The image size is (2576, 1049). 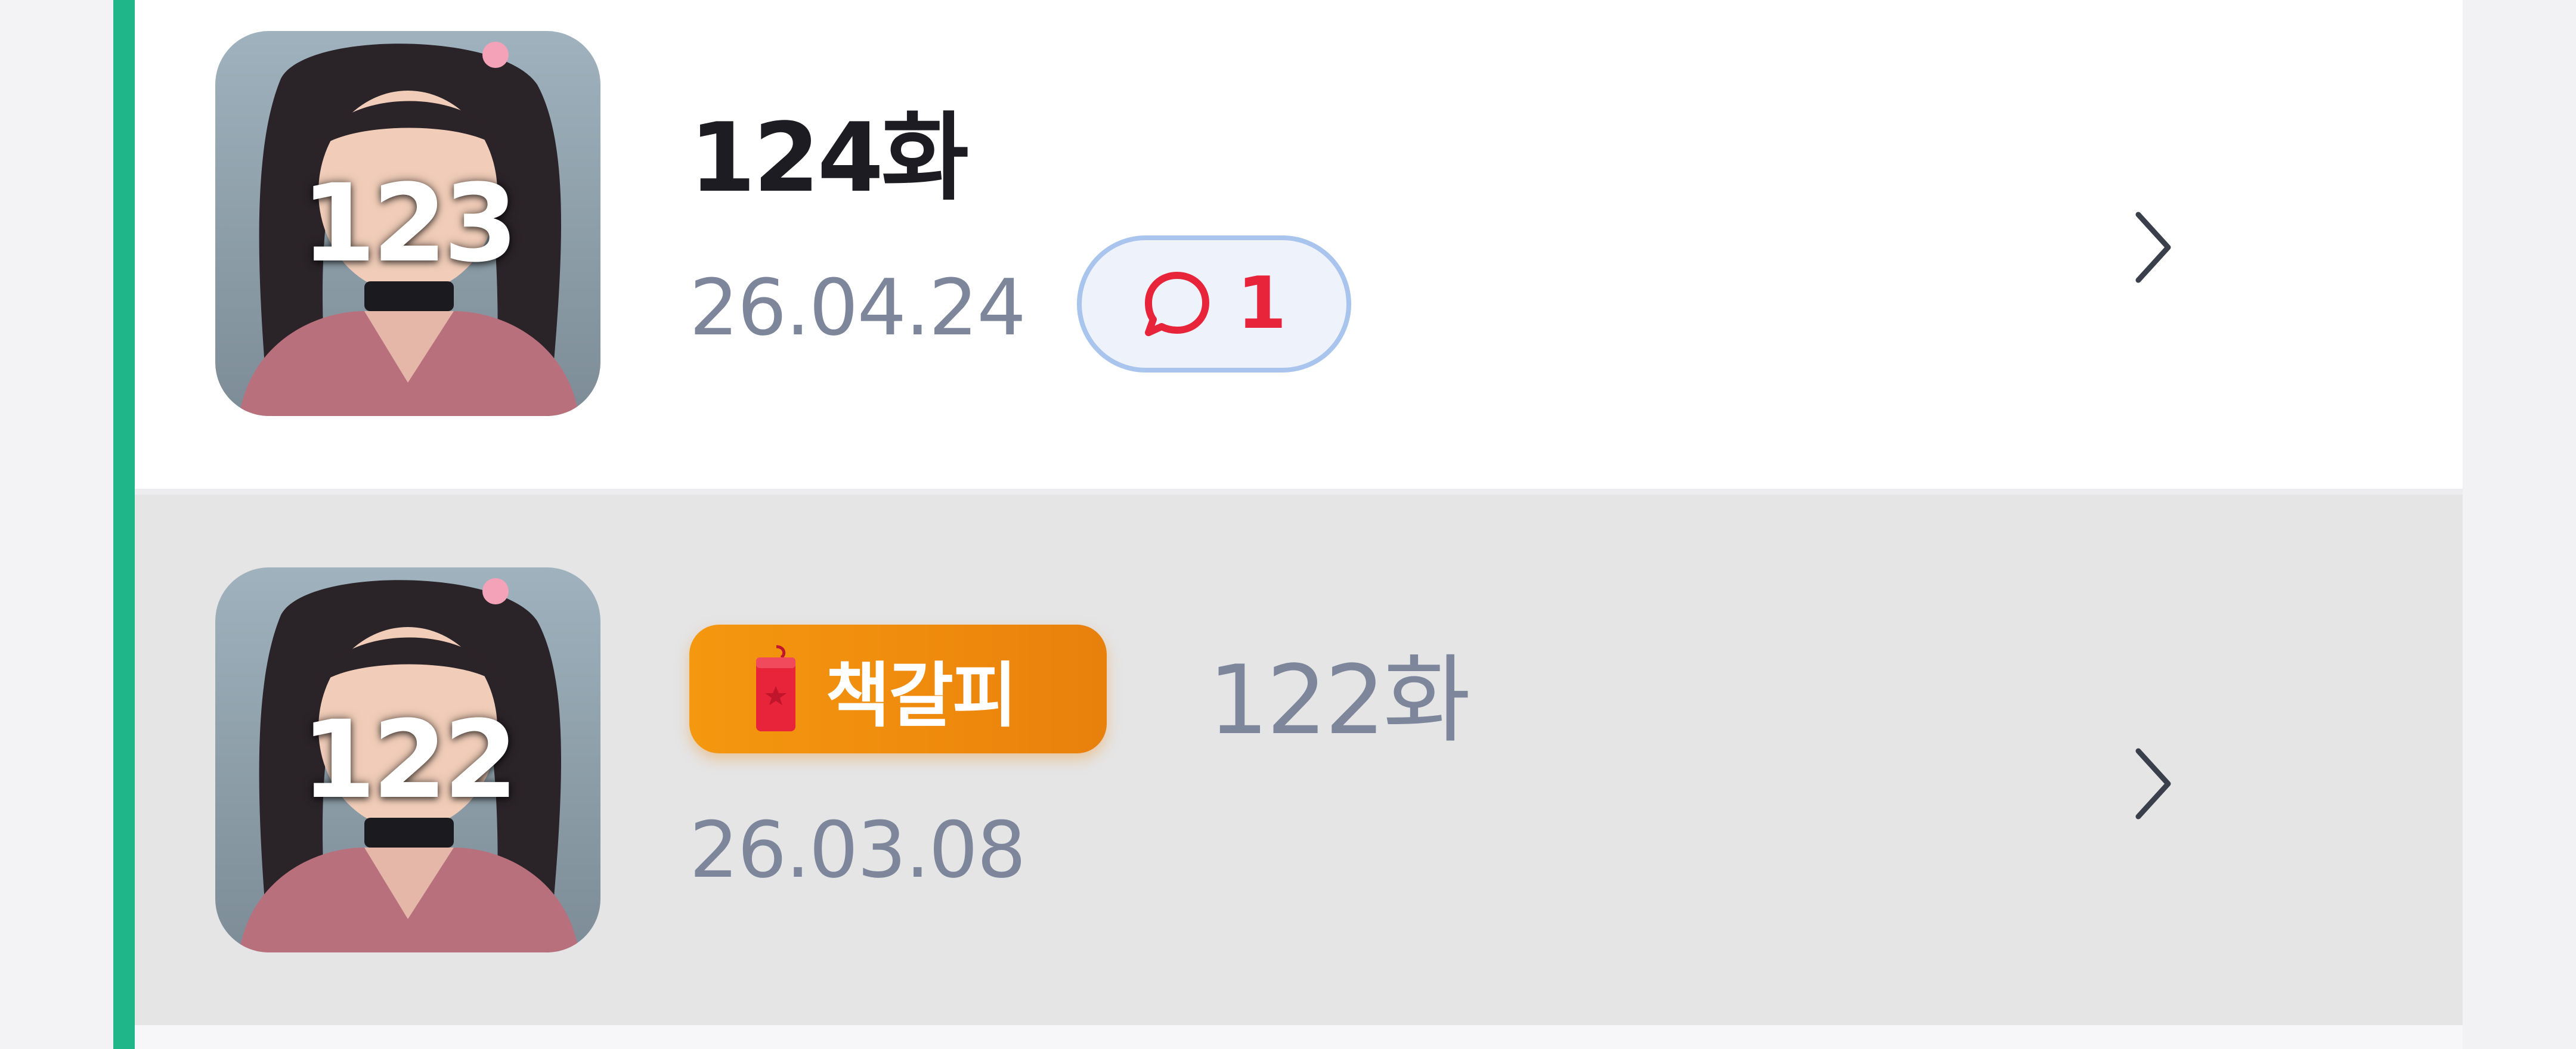 I want to click on row-divider, so click(x=1299, y=492).